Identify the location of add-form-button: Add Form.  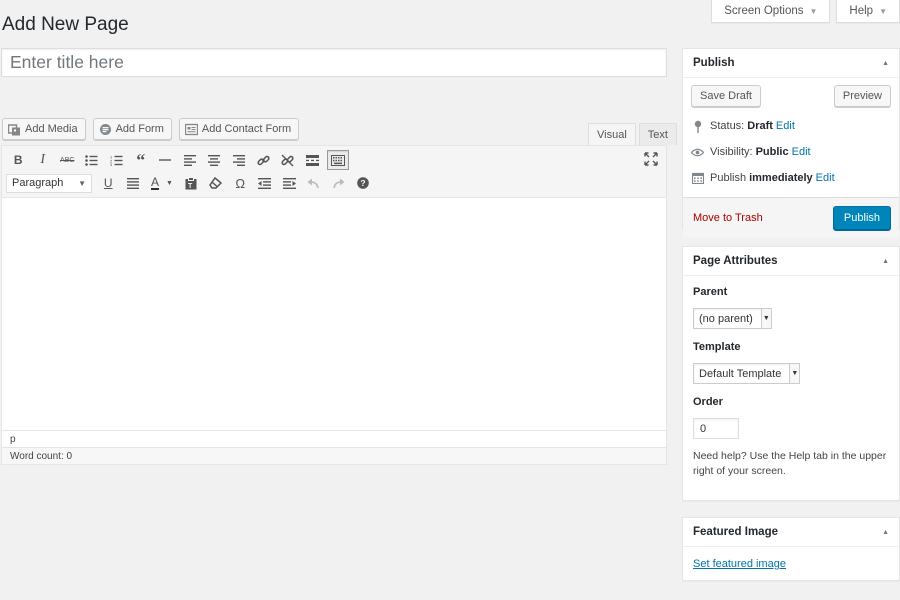
(132, 129).